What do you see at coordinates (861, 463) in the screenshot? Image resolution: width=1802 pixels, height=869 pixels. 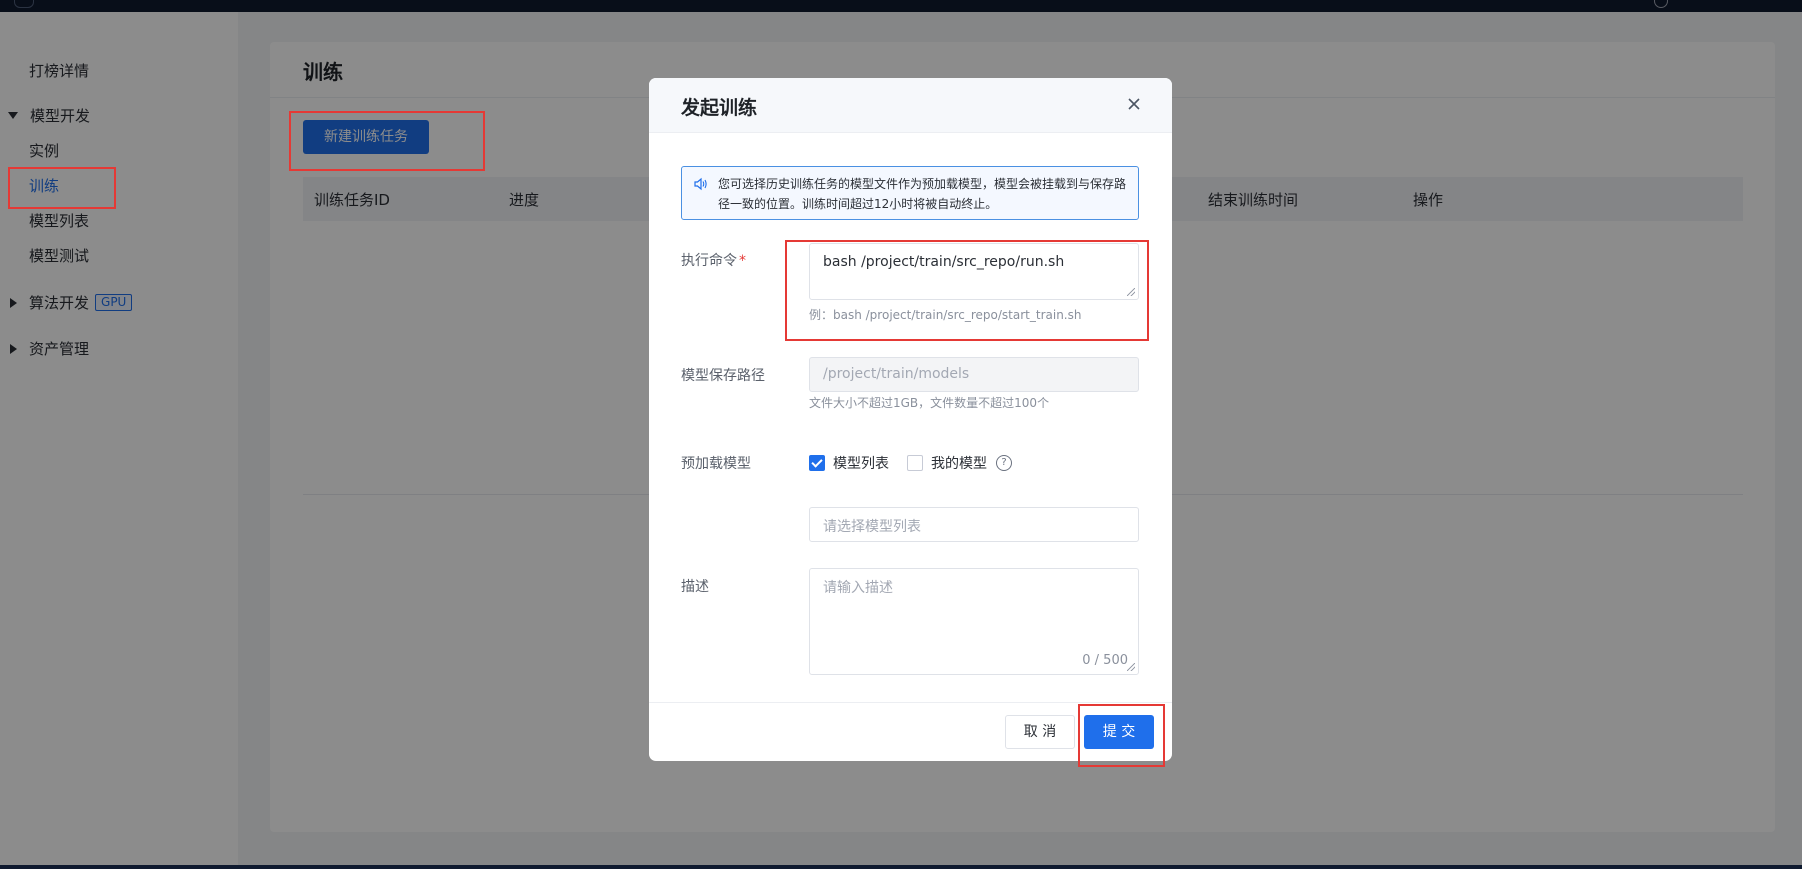 I see `model-list-option-label: 模型列表` at bounding box center [861, 463].